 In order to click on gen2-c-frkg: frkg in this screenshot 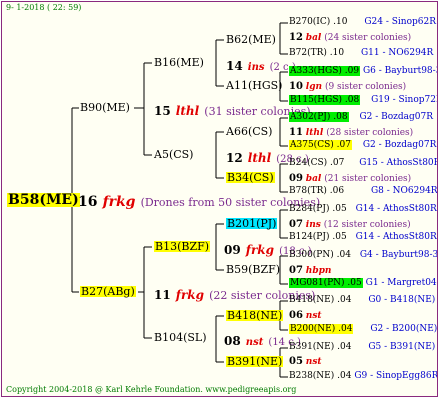, I will do `click(259, 250)`.